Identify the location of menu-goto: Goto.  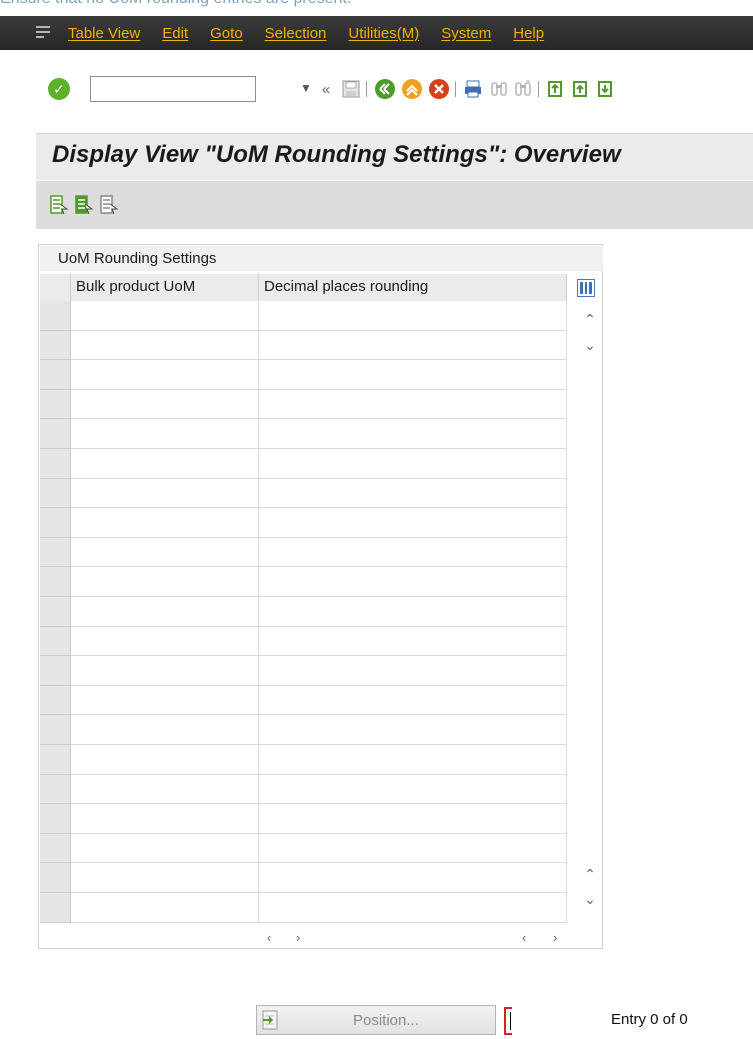
(226, 33).